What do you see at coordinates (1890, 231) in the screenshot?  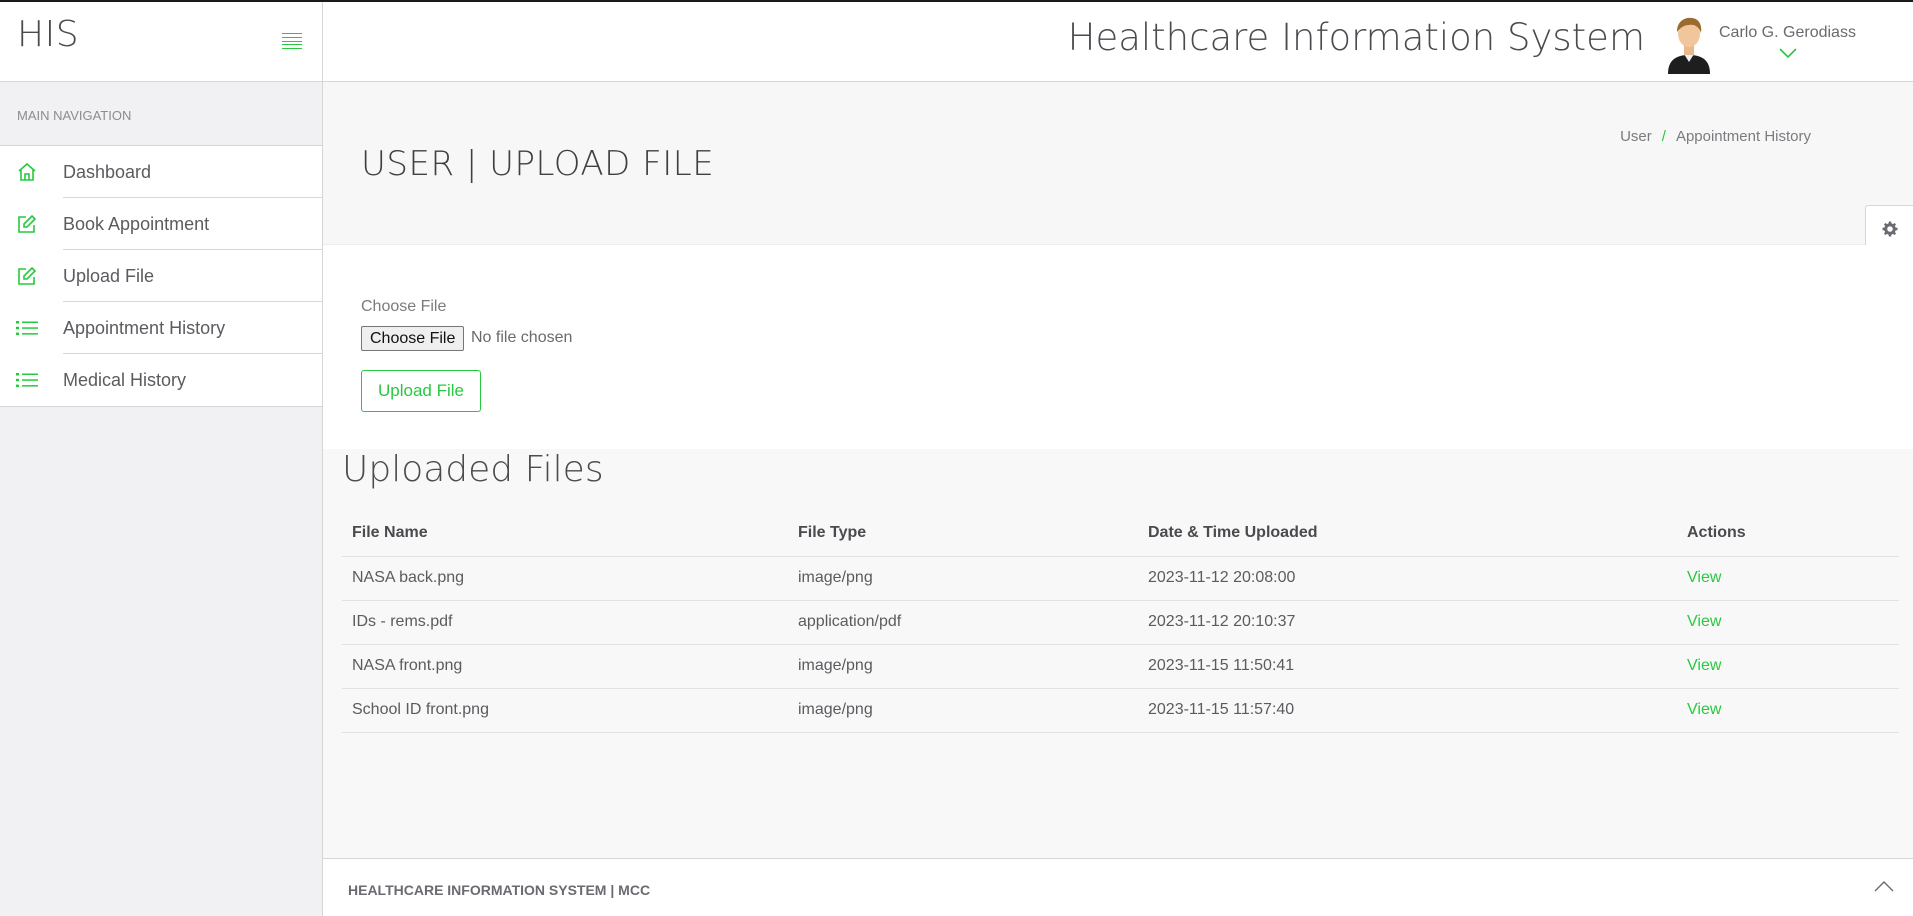 I see `gear-icon` at bounding box center [1890, 231].